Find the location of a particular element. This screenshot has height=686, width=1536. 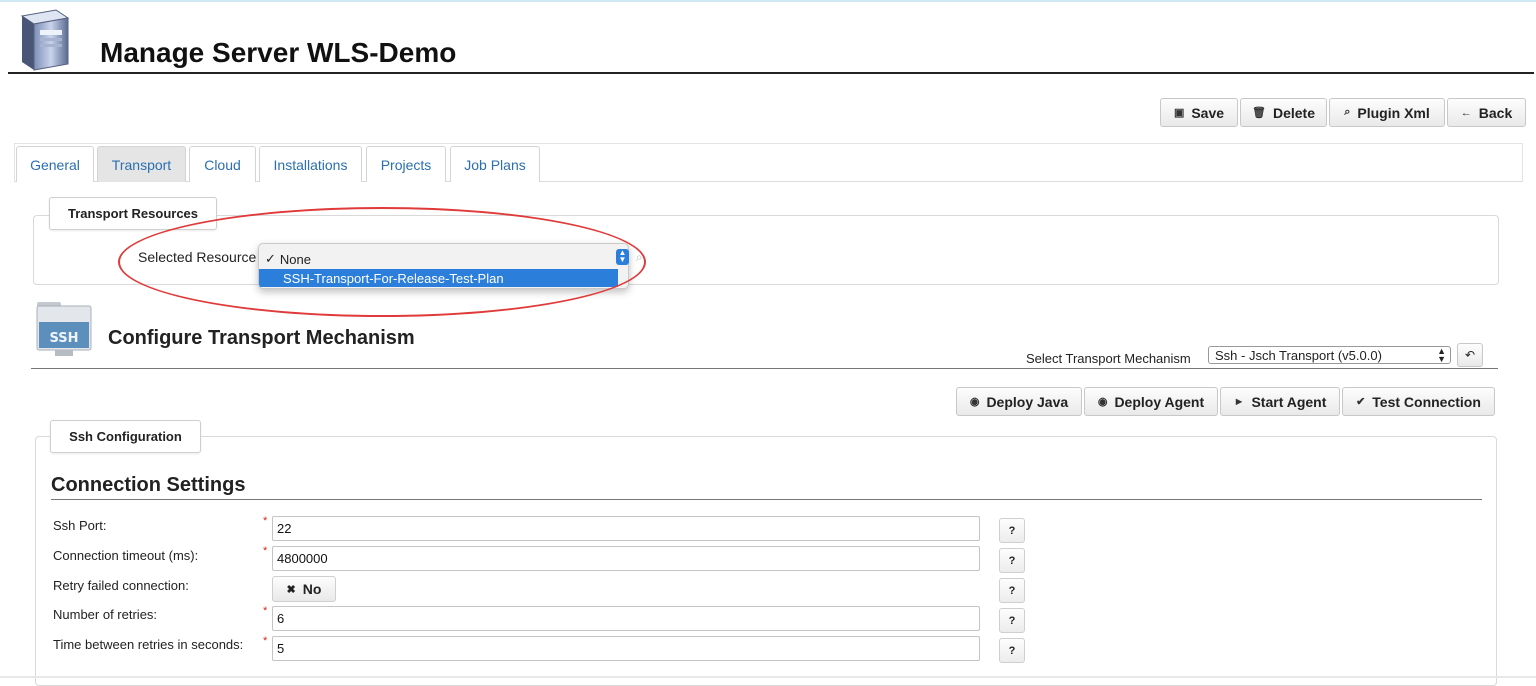

back-button: ← Back is located at coordinates (1486, 112).